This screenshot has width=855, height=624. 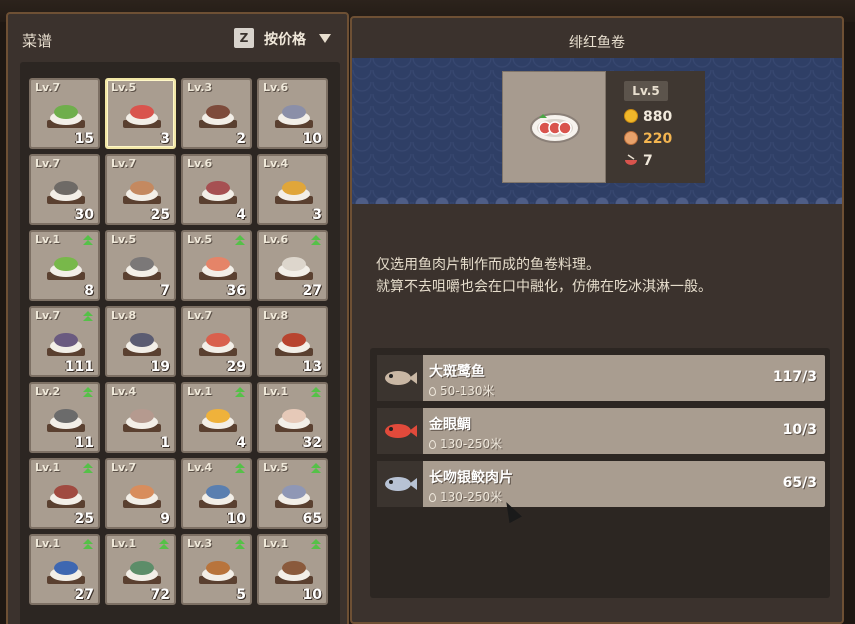 What do you see at coordinates (165, 443) in the screenshot?
I see `recipe-count: 1` at bounding box center [165, 443].